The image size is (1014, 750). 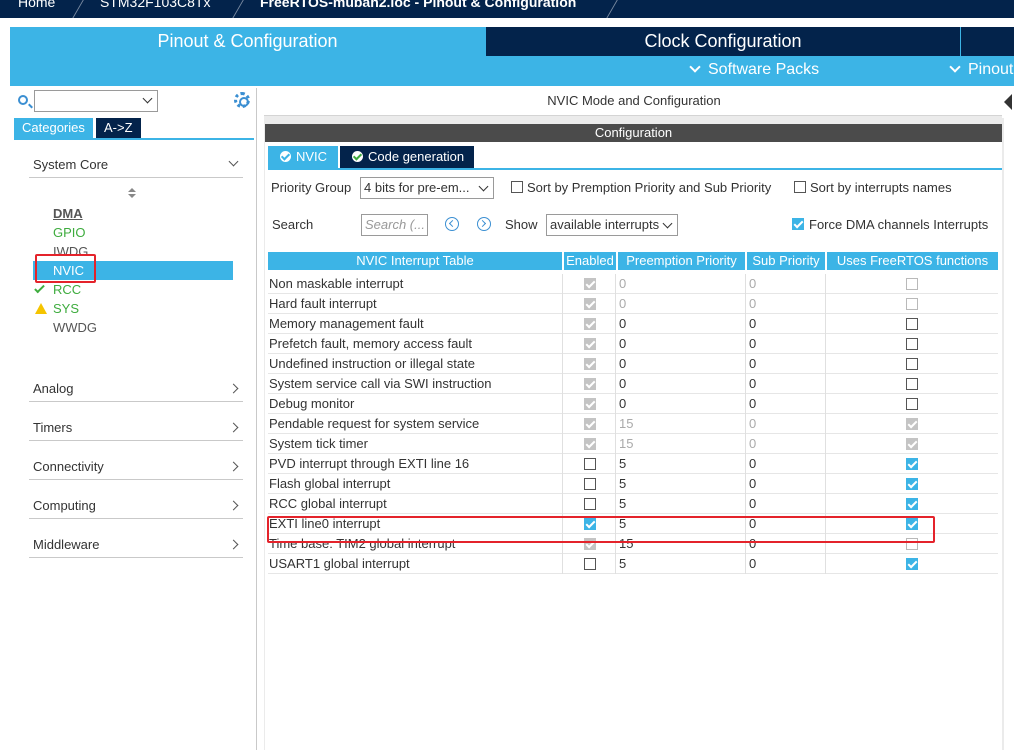 What do you see at coordinates (484, 224) in the screenshot?
I see `next-icon` at bounding box center [484, 224].